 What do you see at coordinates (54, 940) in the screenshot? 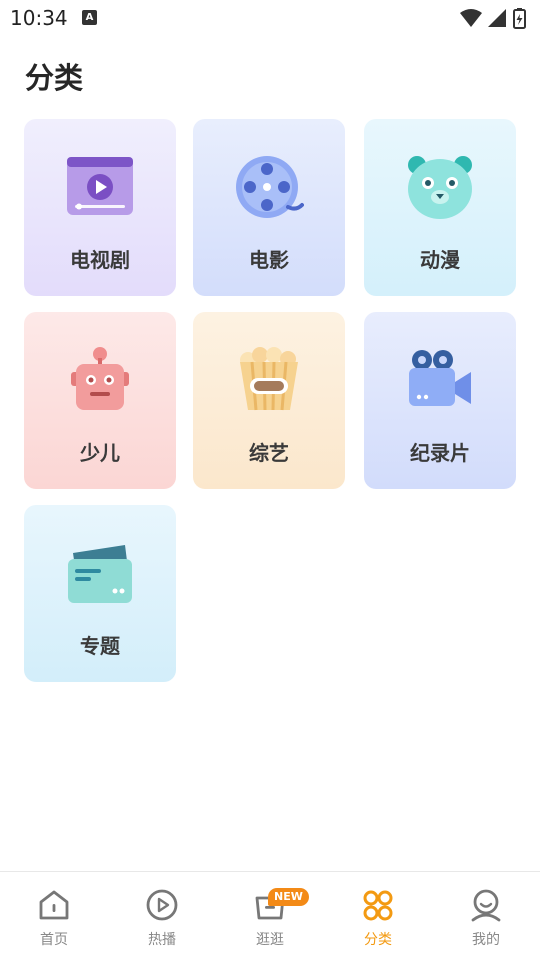
I see `nav-label: 首页` at bounding box center [54, 940].